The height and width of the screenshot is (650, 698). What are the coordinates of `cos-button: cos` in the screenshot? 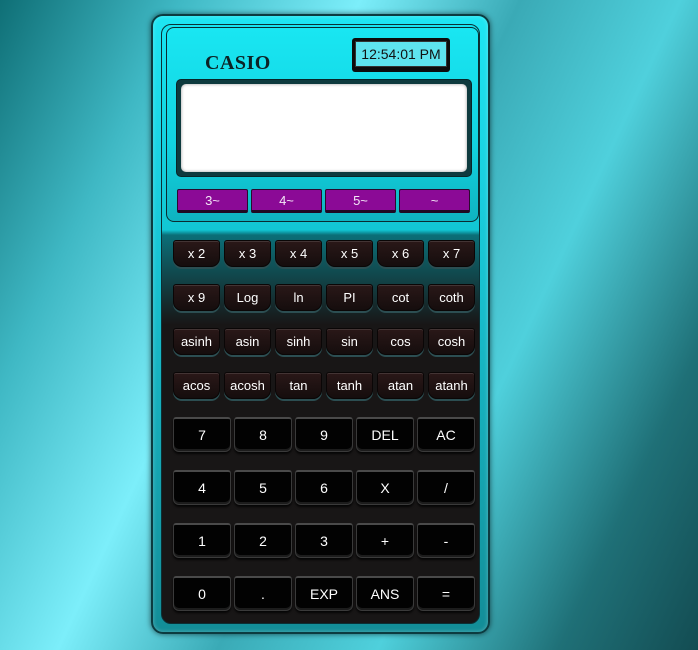 It's located at (400, 341).